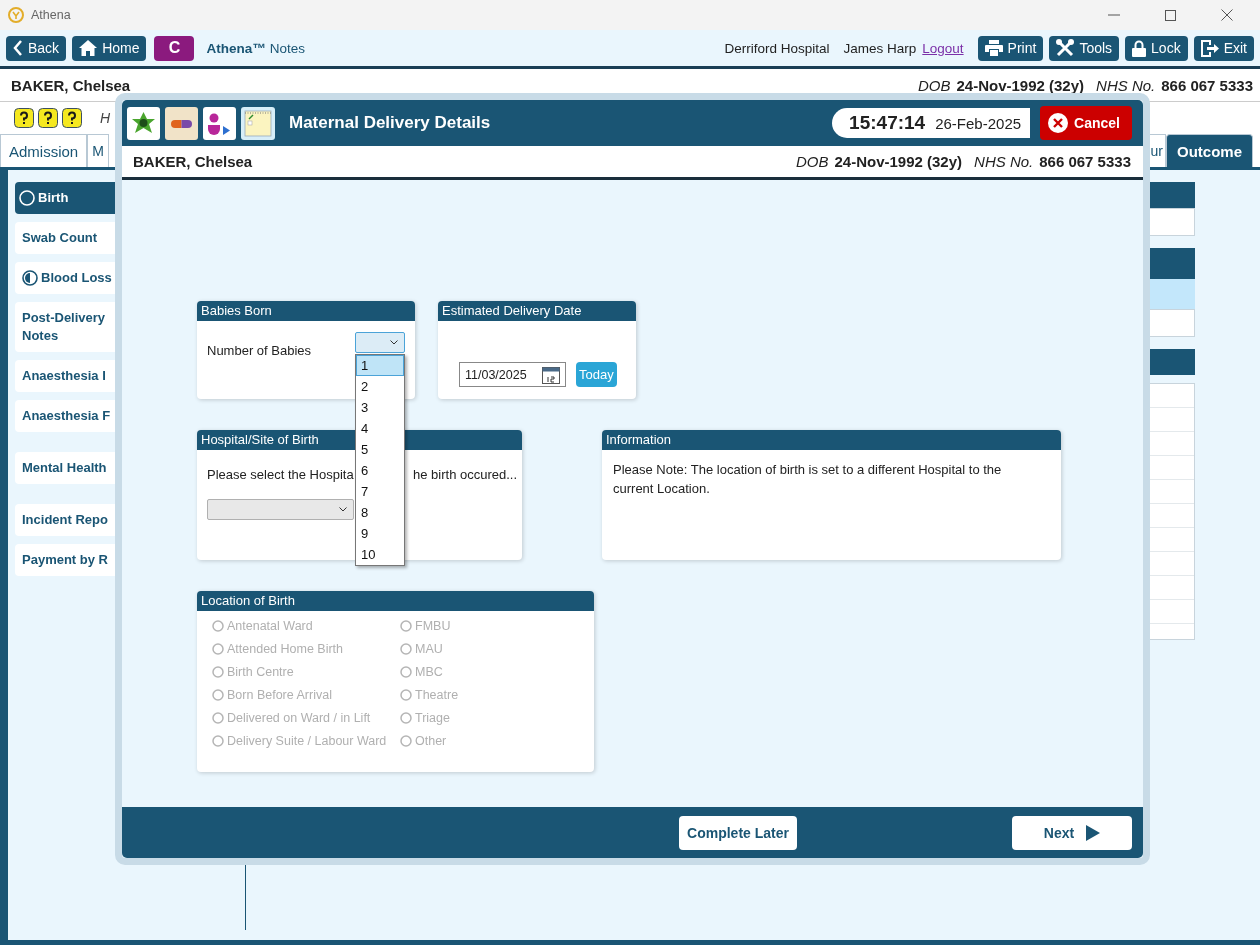  Describe the element at coordinates (109, 48) in the screenshot. I see `toolbar-button: Home` at that location.